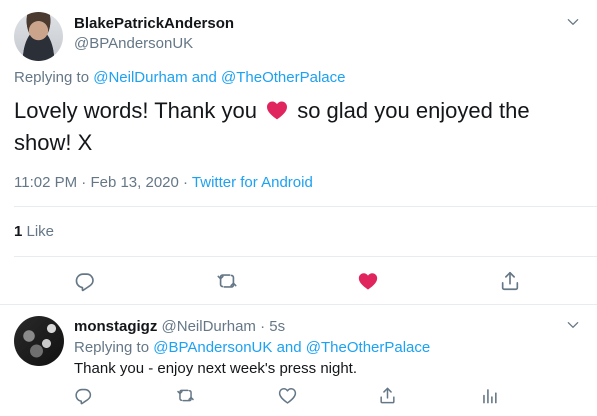  What do you see at coordinates (53, 142) in the screenshot?
I see `tweet-text-part: show! X` at bounding box center [53, 142].